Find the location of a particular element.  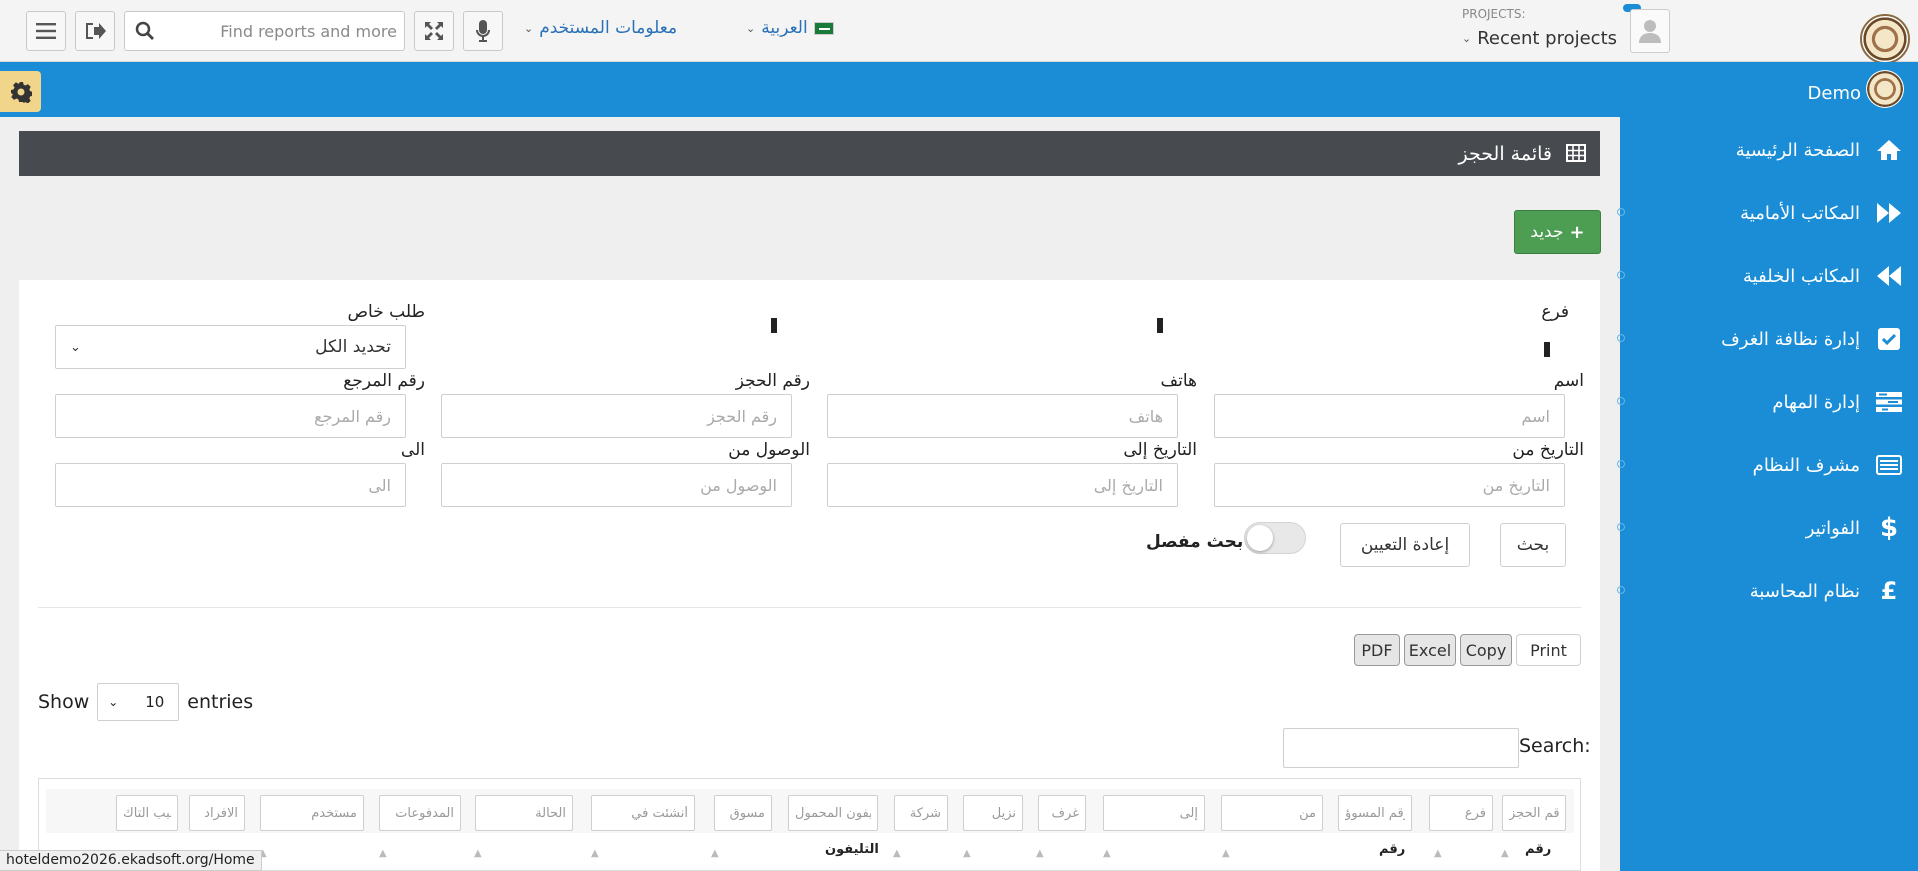

user-info-dropdown: ⌄ معلومات المستخدم is located at coordinates (600, 28).